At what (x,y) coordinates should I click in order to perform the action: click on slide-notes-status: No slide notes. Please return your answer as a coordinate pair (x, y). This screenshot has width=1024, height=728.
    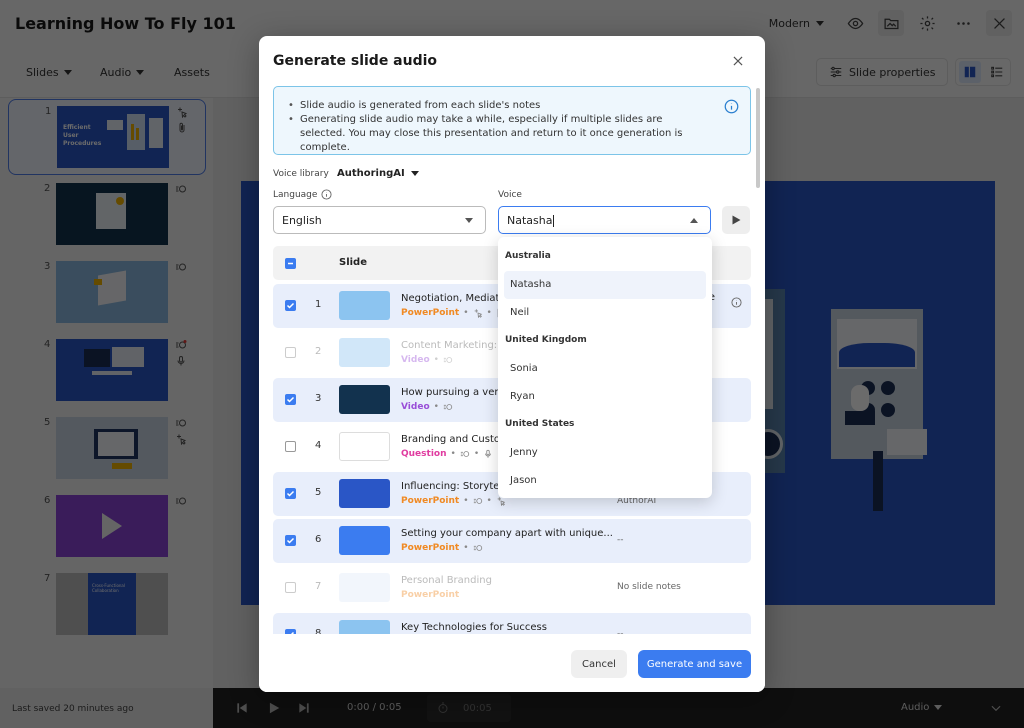
    Looking at the image, I should click on (649, 587).